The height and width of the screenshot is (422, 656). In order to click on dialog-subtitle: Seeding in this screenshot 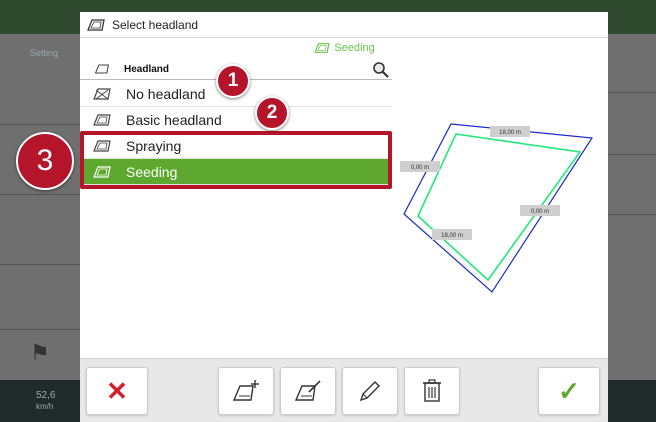, I will do `click(344, 48)`.